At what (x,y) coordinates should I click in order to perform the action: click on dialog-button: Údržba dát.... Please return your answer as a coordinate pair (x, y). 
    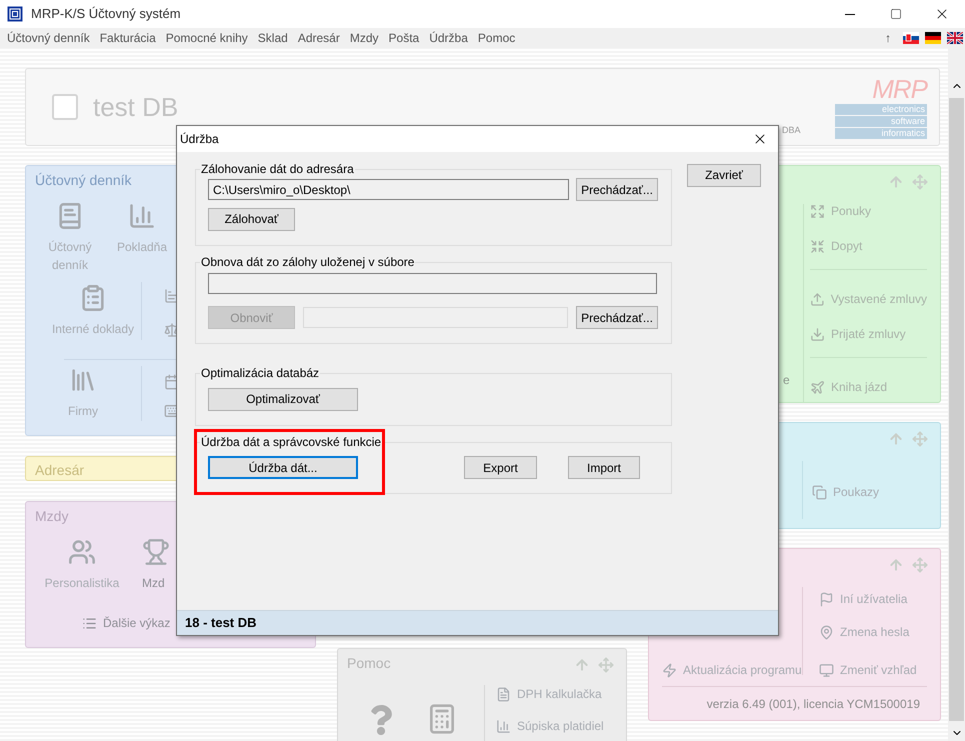
    Looking at the image, I should click on (283, 467).